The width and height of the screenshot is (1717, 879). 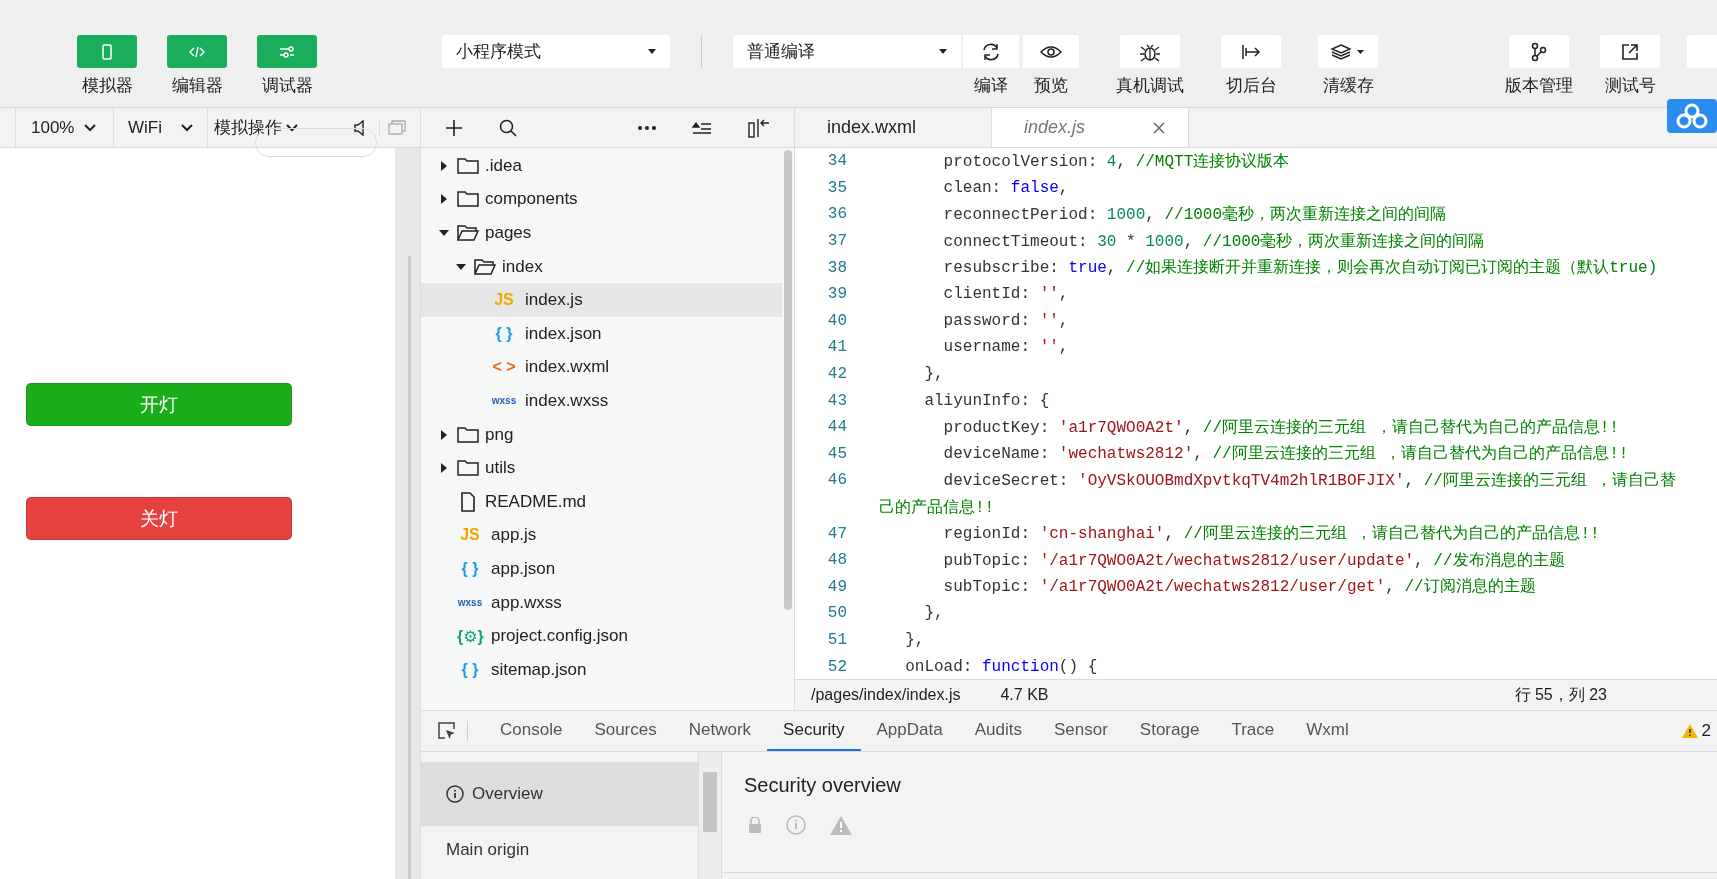 I want to click on code-line: deviceName: 'wechatws2812', //阿里云连接的三元组 ，请自己替代为自己的产品信息!!, so click(x=1285, y=454).